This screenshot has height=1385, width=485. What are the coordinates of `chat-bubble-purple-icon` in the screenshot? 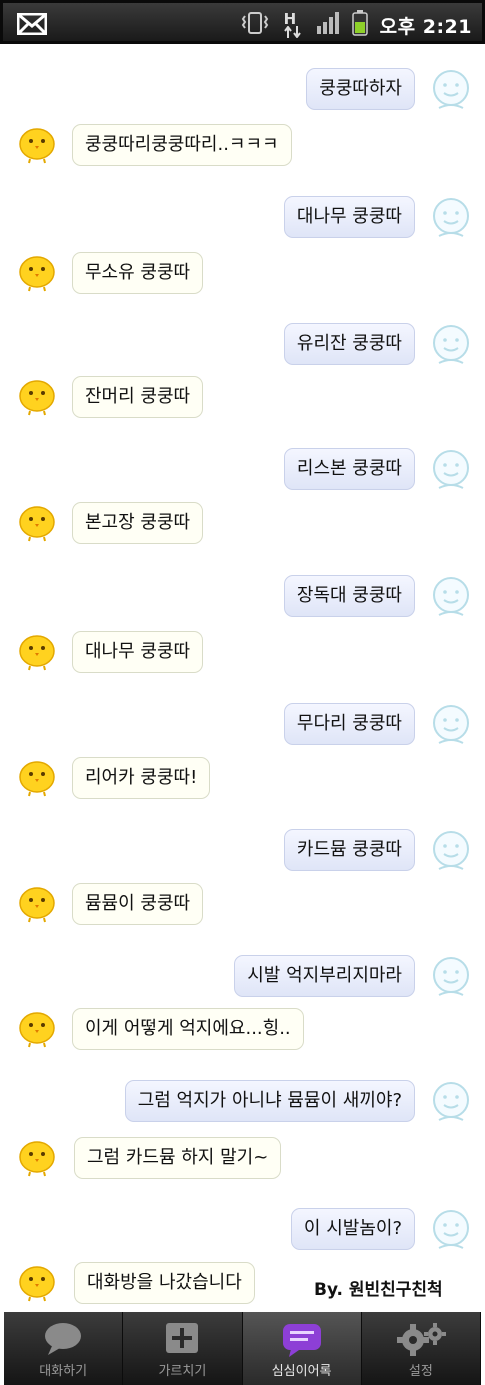 It's located at (302, 1342).